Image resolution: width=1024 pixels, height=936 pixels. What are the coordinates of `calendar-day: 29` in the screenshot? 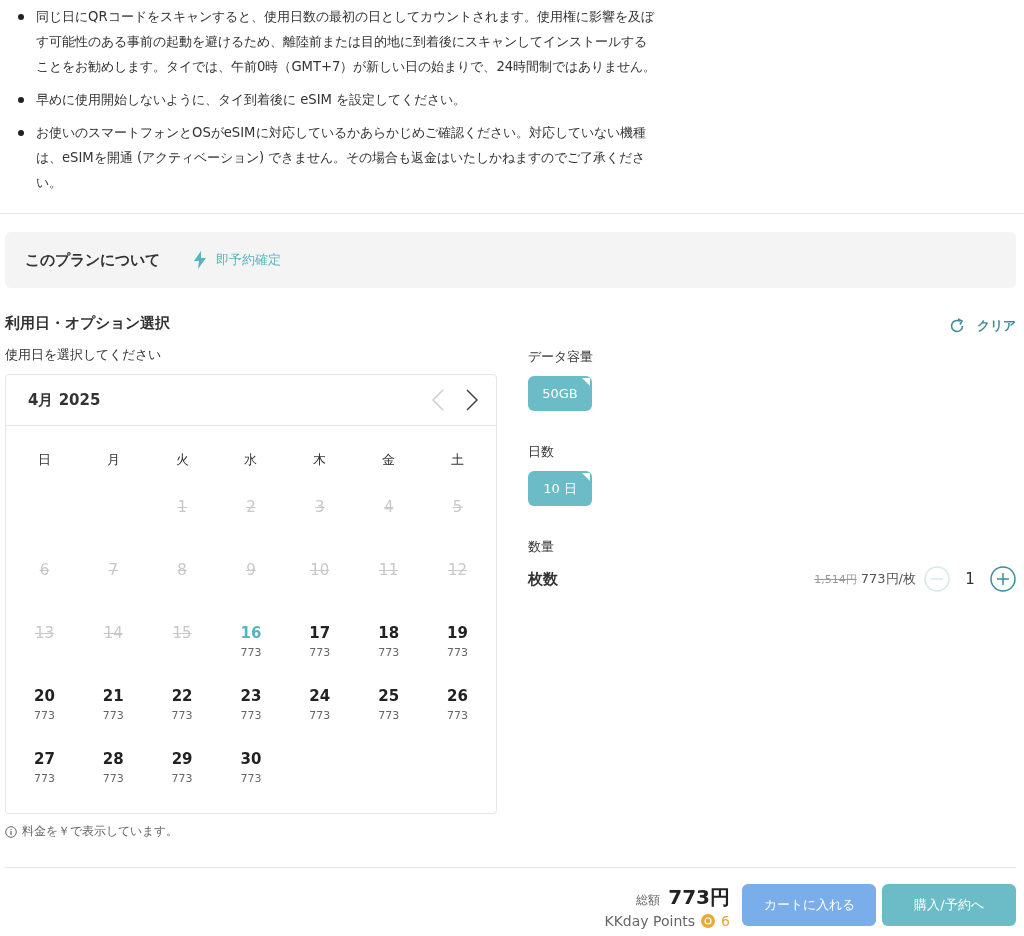 It's located at (182, 759).